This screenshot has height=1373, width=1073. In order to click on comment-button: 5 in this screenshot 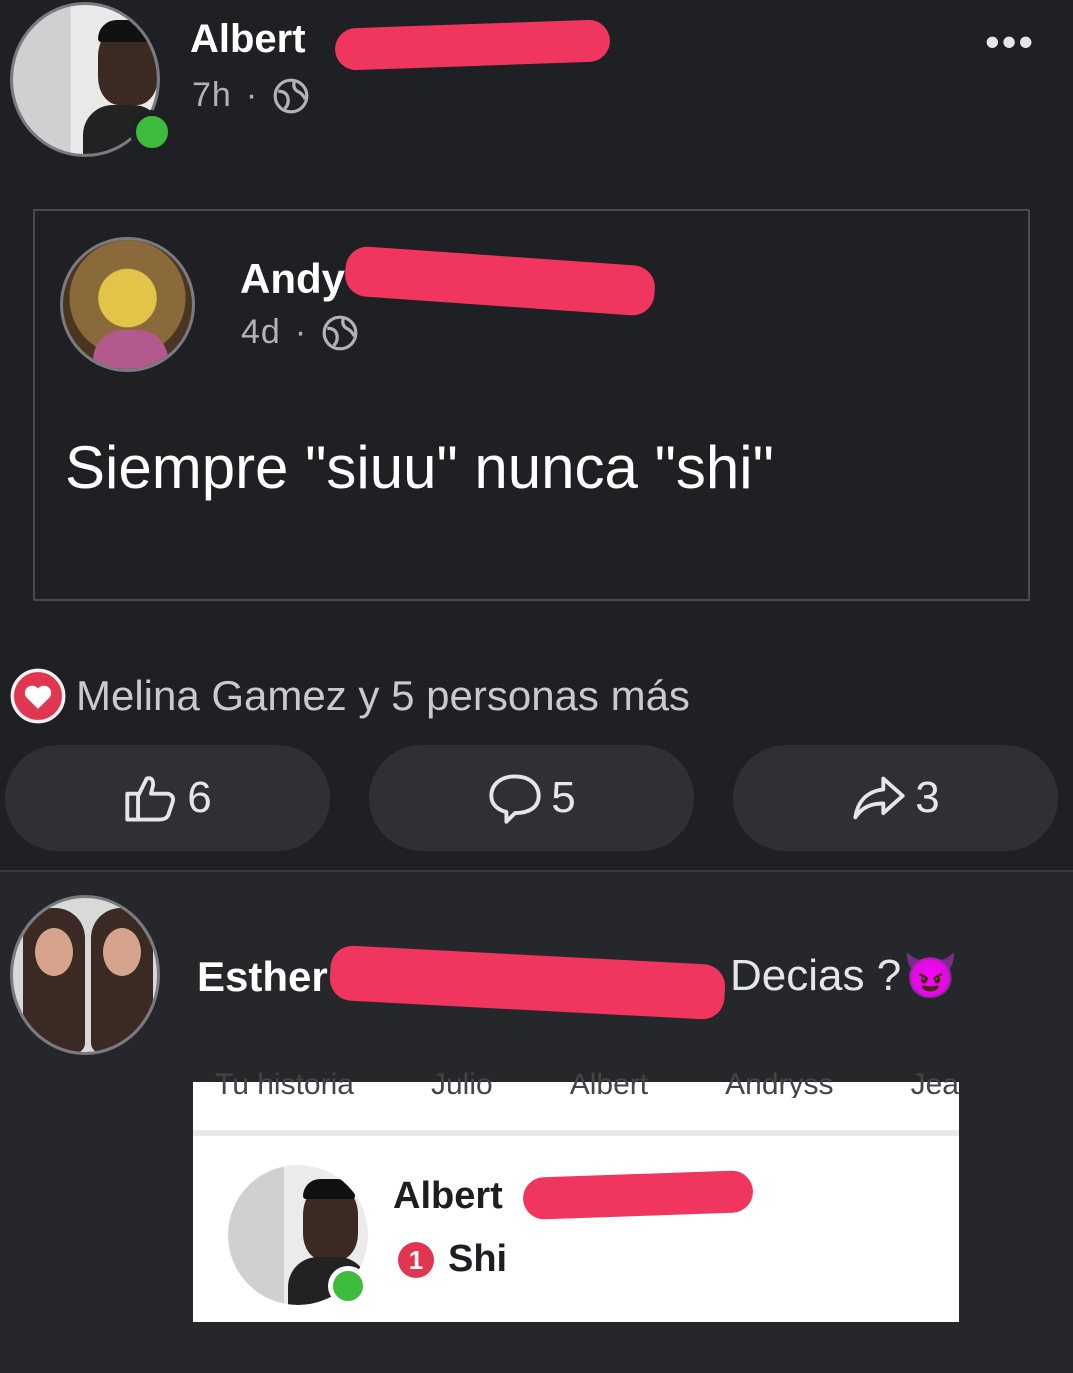, I will do `click(531, 798)`.